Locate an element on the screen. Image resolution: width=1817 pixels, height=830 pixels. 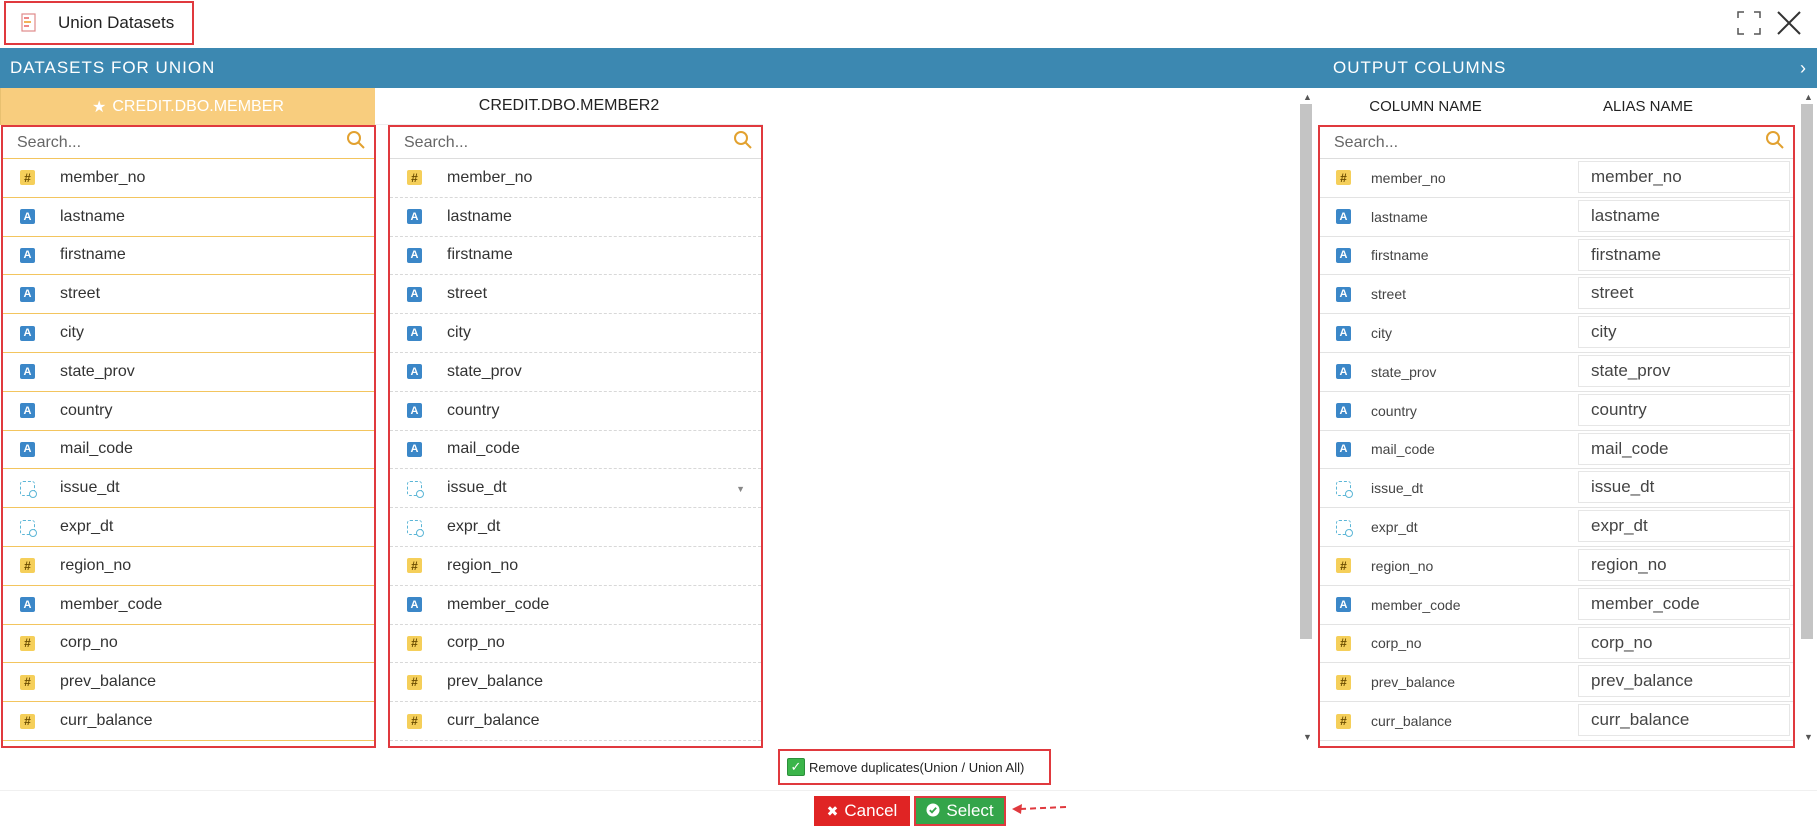
alias-name-input: region_no is located at coordinates (1684, 564).